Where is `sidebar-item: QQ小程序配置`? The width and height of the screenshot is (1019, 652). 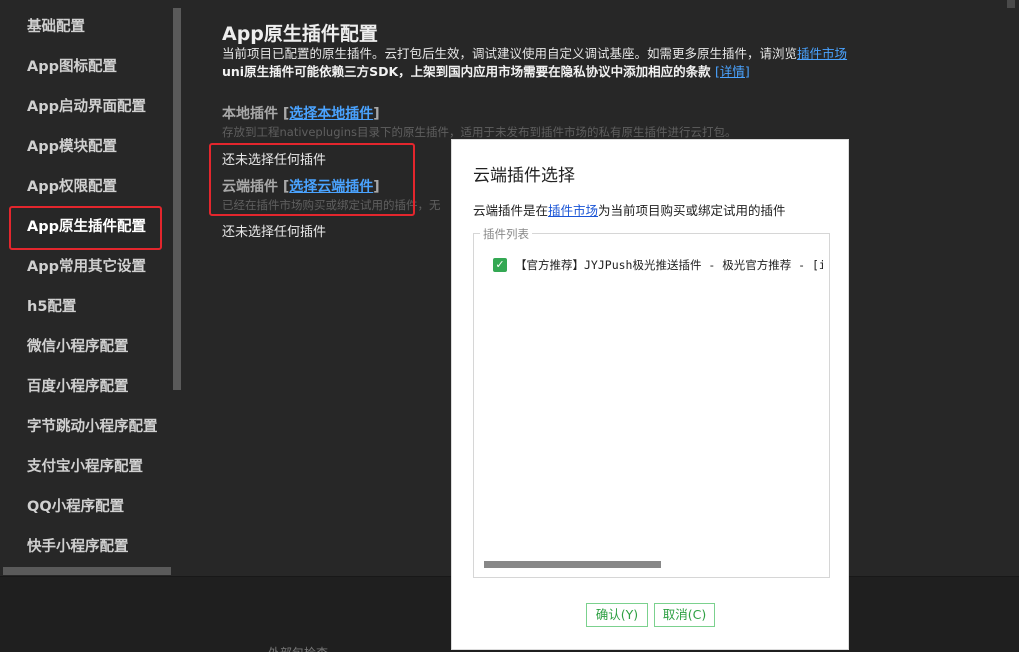 sidebar-item: QQ小程序配置 is located at coordinates (87, 507).